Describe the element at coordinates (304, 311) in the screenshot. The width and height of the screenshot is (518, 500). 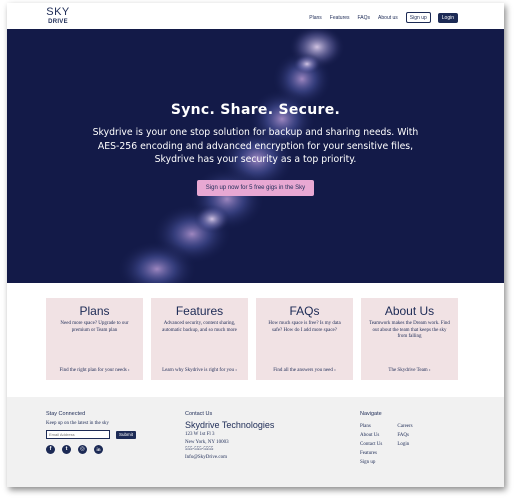
I see `card-title: FAQs` at that location.